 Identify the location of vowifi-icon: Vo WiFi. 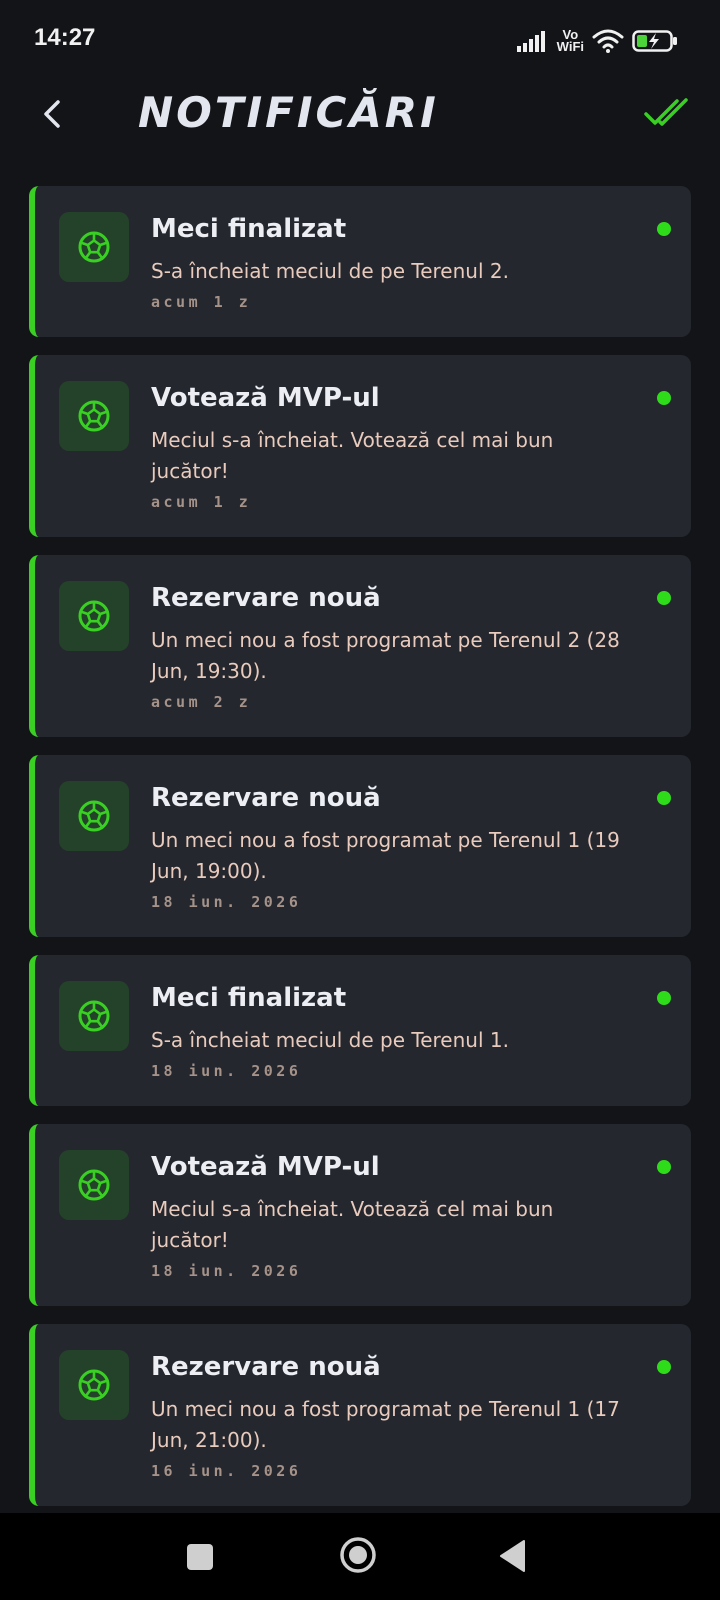
(570, 41).